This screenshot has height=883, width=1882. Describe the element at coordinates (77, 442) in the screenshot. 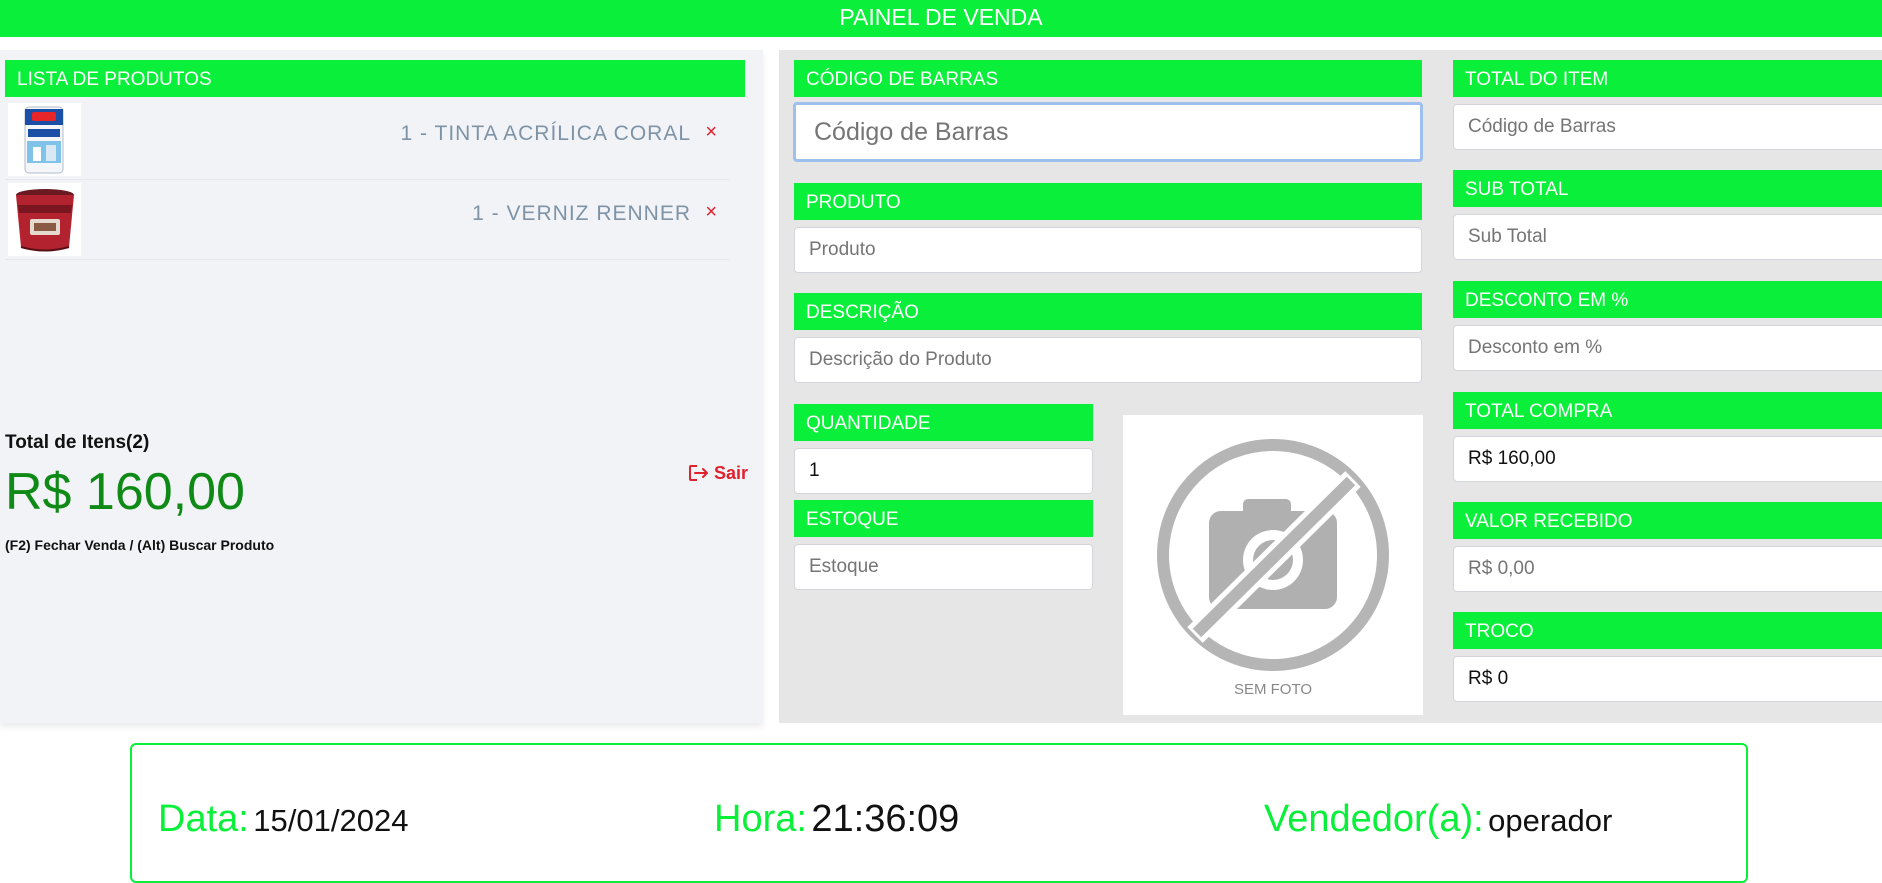

I see `total-items-label: Total de Itens(2)` at that location.